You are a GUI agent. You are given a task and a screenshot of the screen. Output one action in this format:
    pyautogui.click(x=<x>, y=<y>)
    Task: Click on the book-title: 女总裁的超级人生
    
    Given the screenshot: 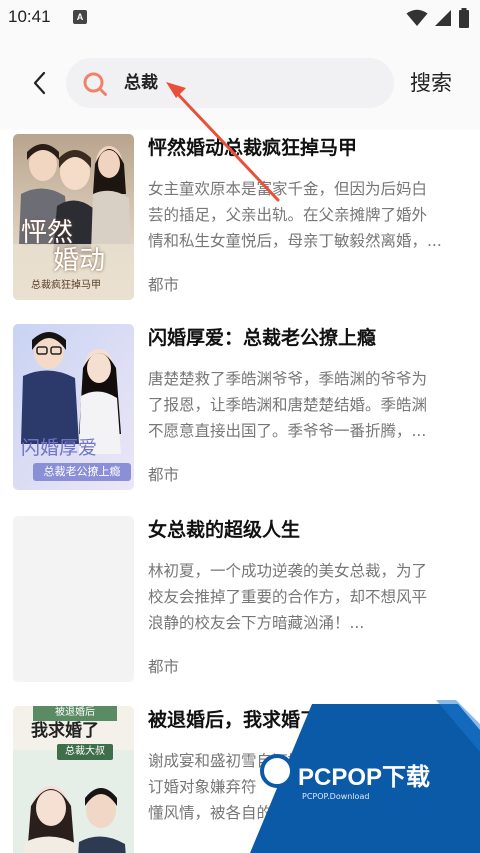 What is the action you would take?
    pyautogui.click(x=224, y=530)
    